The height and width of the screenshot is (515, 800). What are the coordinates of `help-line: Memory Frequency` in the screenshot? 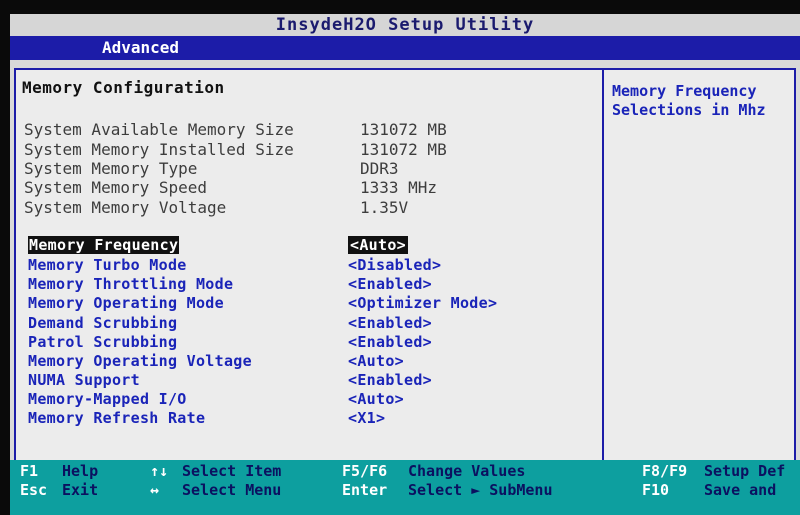 It's located at (684, 91).